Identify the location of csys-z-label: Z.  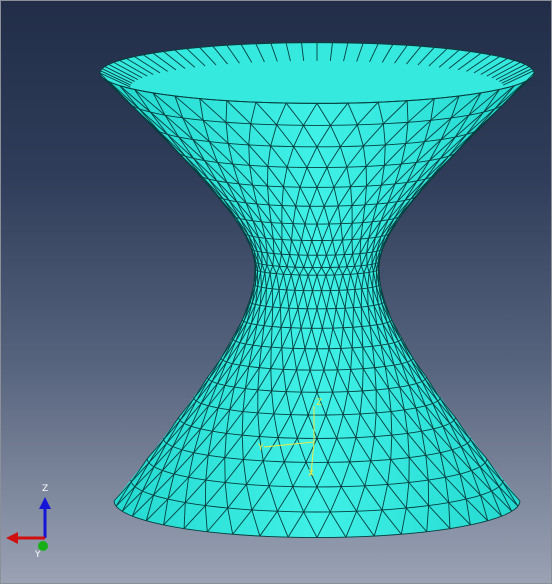
(319, 403).